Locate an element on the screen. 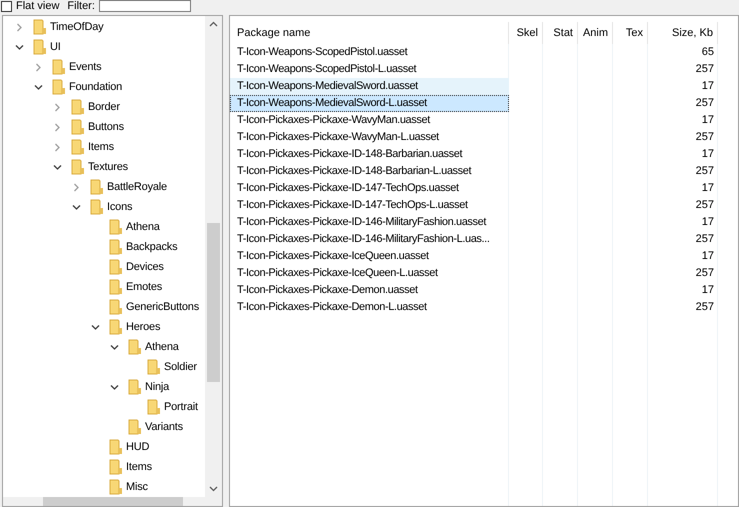  file-name-cell: T-Icon-Pickaxes-Pickaxe-ID-148-Barbarian.uasset is located at coordinates (369, 154).